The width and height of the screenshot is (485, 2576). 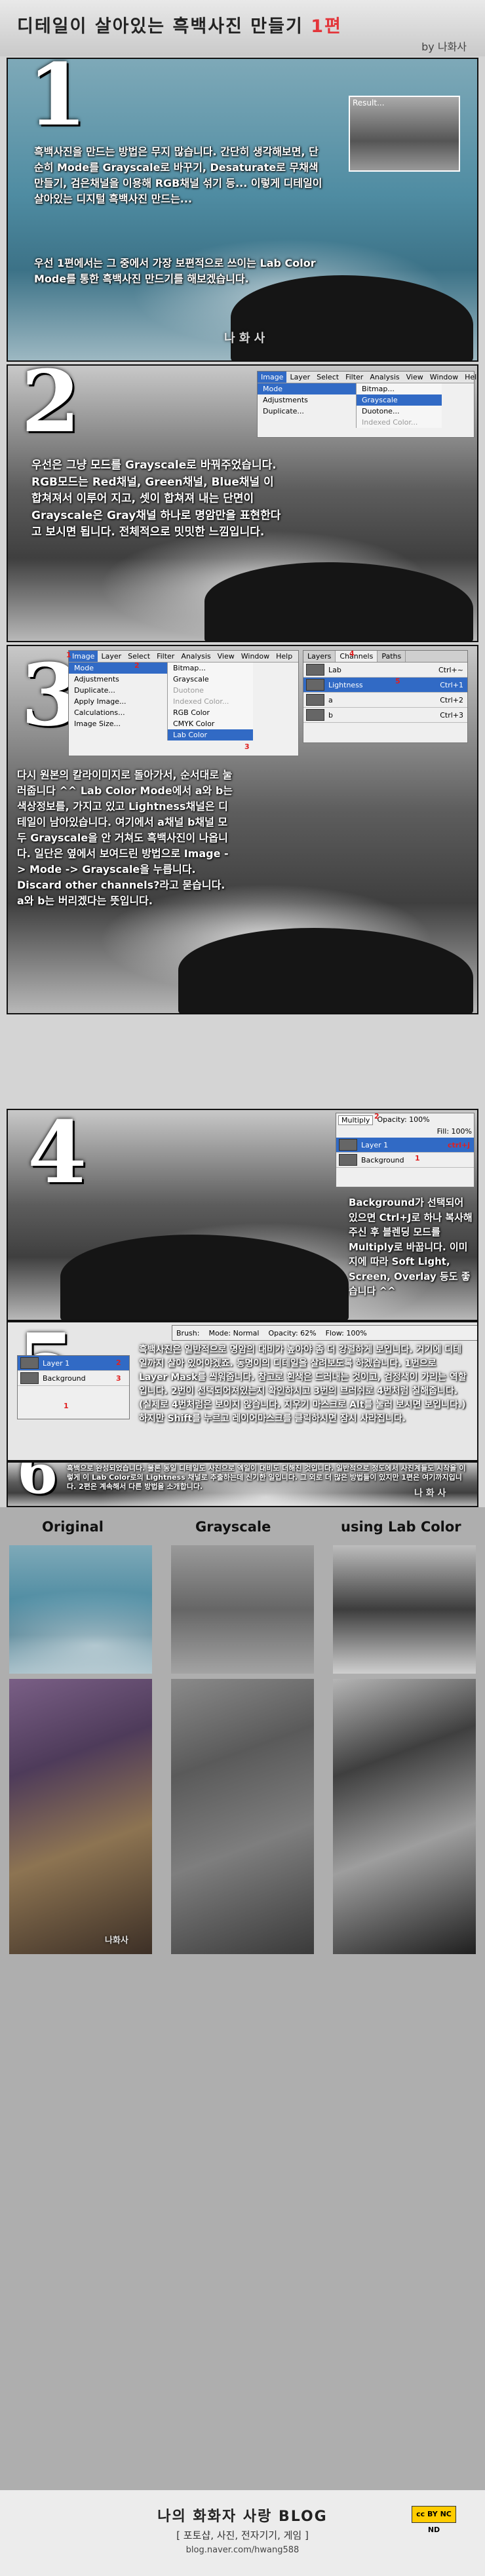 I want to click on submenu-rgb: RGB Color, so click(x=210, y=712).